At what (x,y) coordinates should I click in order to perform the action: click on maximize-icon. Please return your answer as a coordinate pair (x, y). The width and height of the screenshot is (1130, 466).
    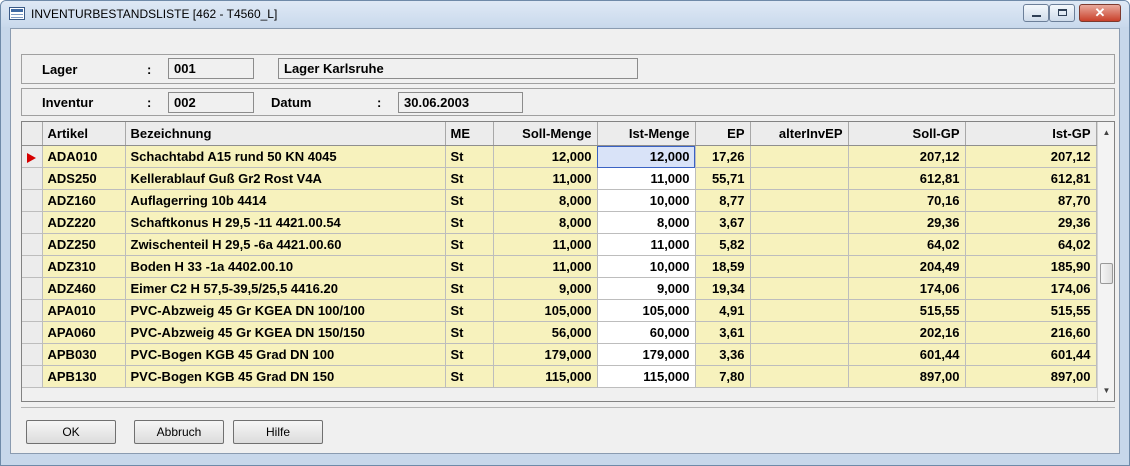
    Looking at the image, I should click on (1062, 12).